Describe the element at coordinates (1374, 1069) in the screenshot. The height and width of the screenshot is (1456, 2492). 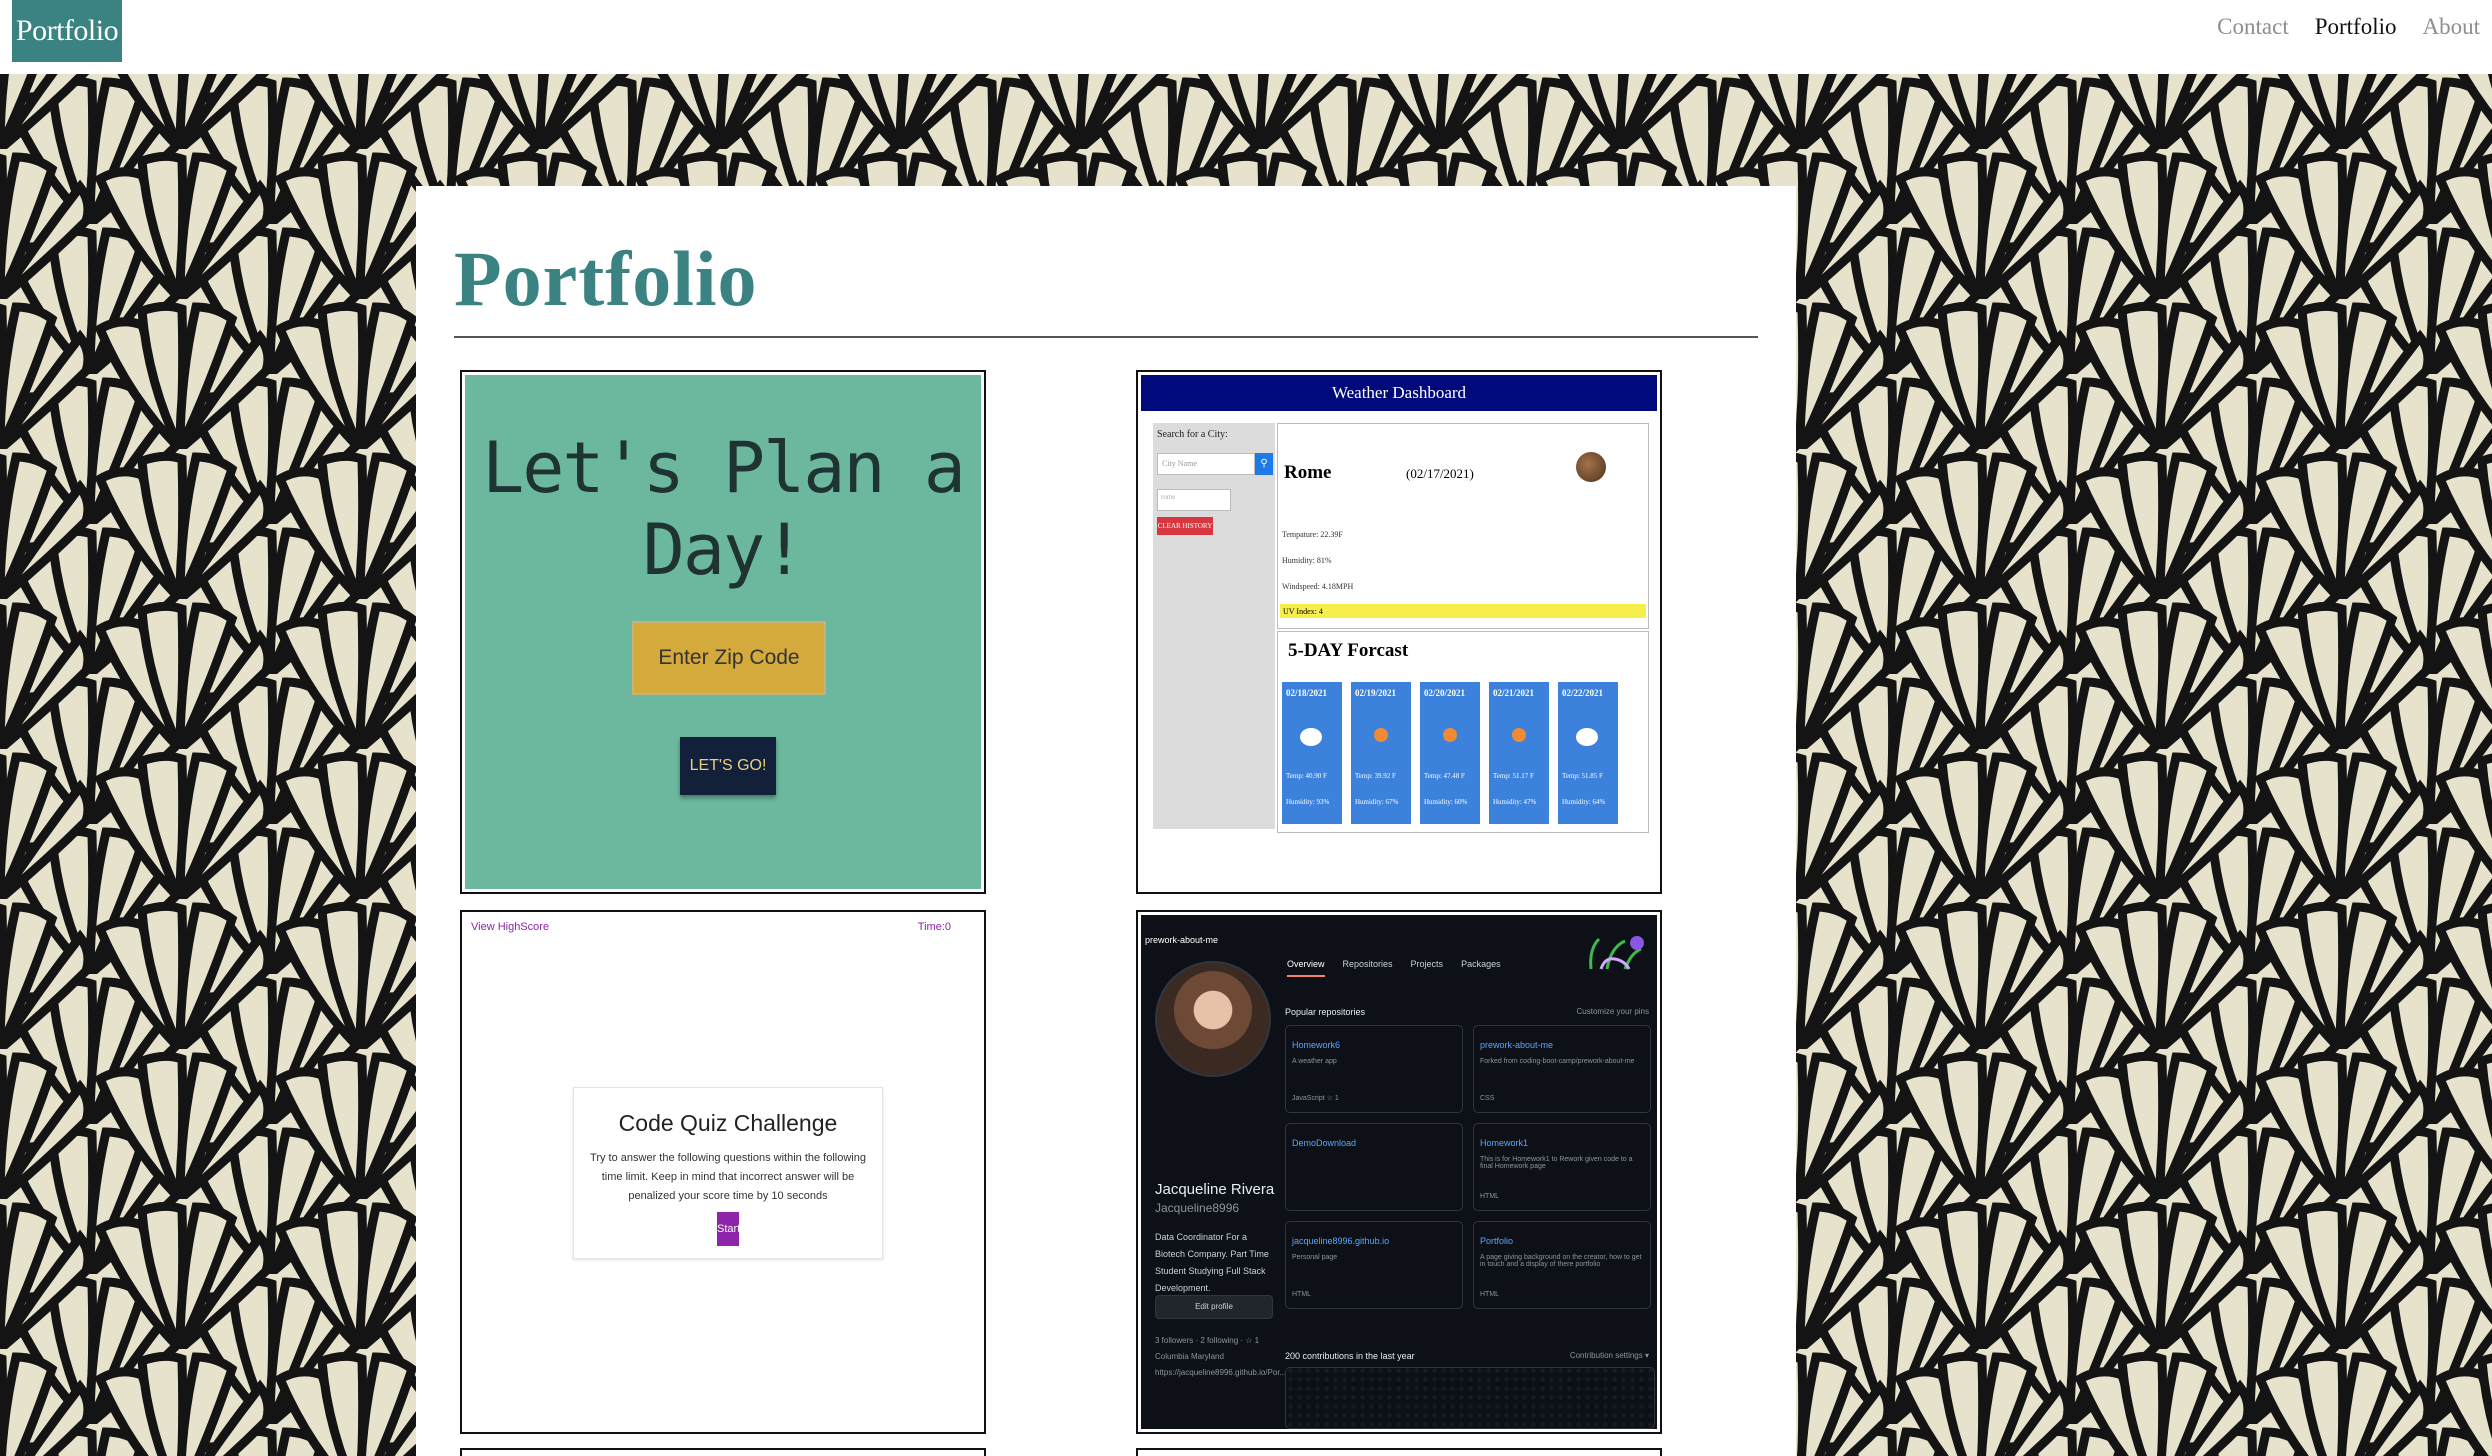
I see `github-repo-card: Homework6 A weather app JavaScript ☆ 1` at that location.